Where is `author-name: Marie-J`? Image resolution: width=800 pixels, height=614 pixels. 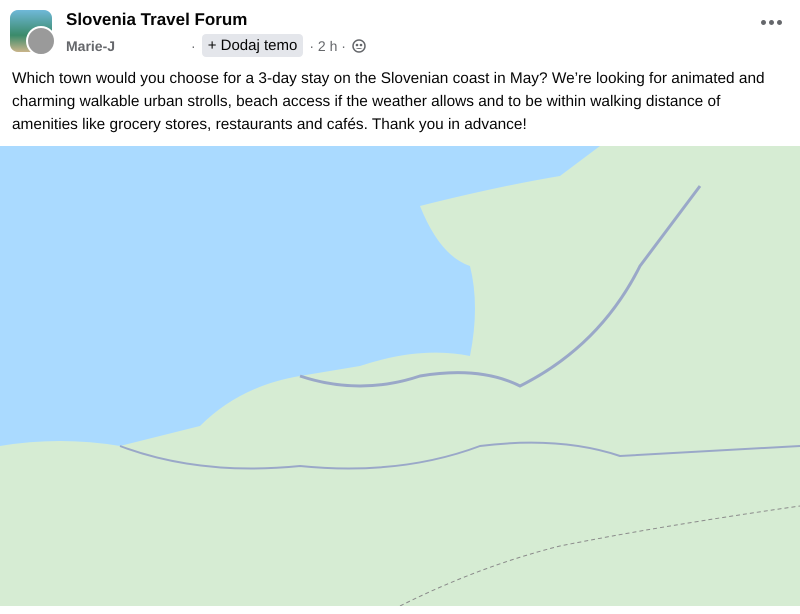
author-name: Marie-J is located at coordinates (91, 46).